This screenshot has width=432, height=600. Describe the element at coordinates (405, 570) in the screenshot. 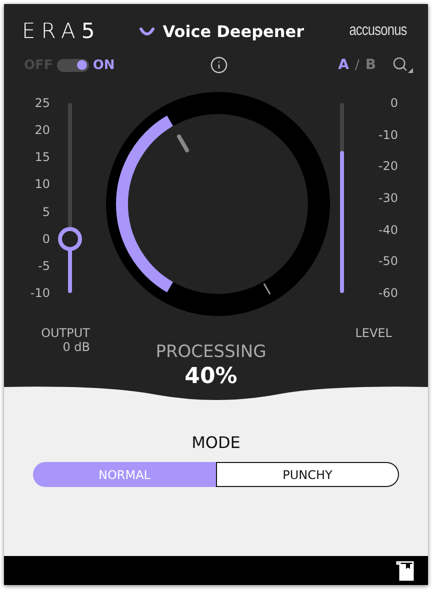

I see `book-icon` at that location.